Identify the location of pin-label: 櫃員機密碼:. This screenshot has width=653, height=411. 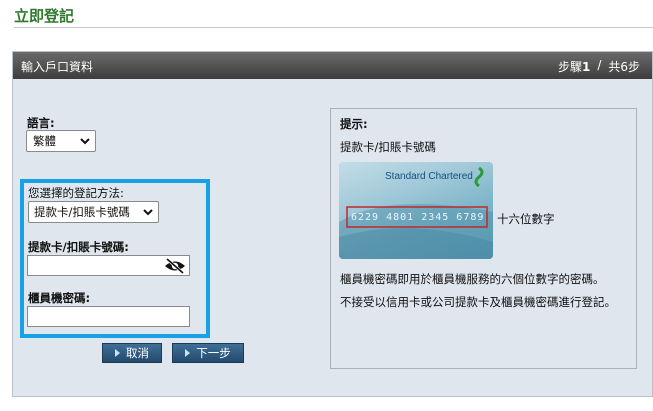
(59, 298).